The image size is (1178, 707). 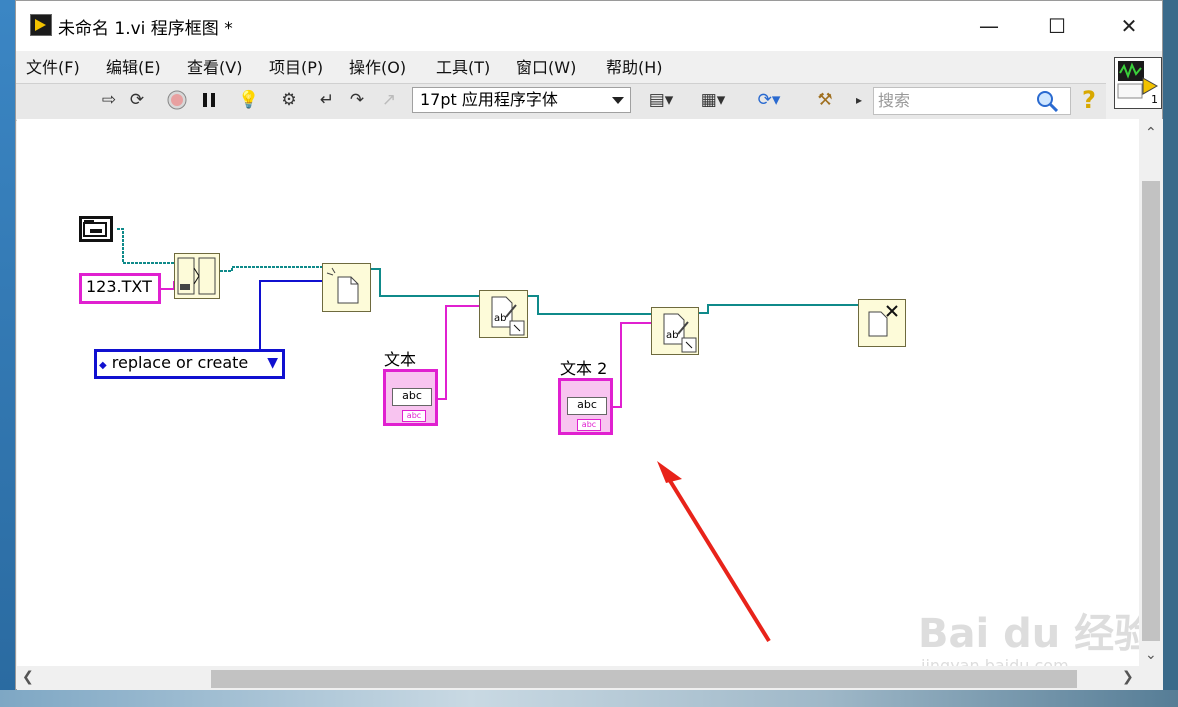 I want to click on desktop-background, so click(x=7, y=353).